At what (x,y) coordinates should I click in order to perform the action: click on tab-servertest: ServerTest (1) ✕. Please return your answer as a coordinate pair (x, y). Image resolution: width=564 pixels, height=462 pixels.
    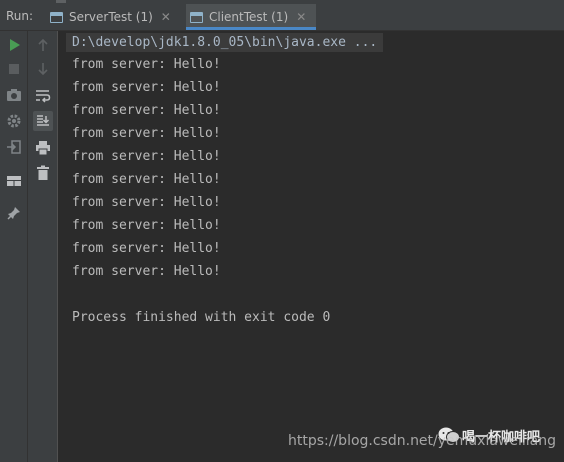
    Looking at the image, I should click on (110, 17).